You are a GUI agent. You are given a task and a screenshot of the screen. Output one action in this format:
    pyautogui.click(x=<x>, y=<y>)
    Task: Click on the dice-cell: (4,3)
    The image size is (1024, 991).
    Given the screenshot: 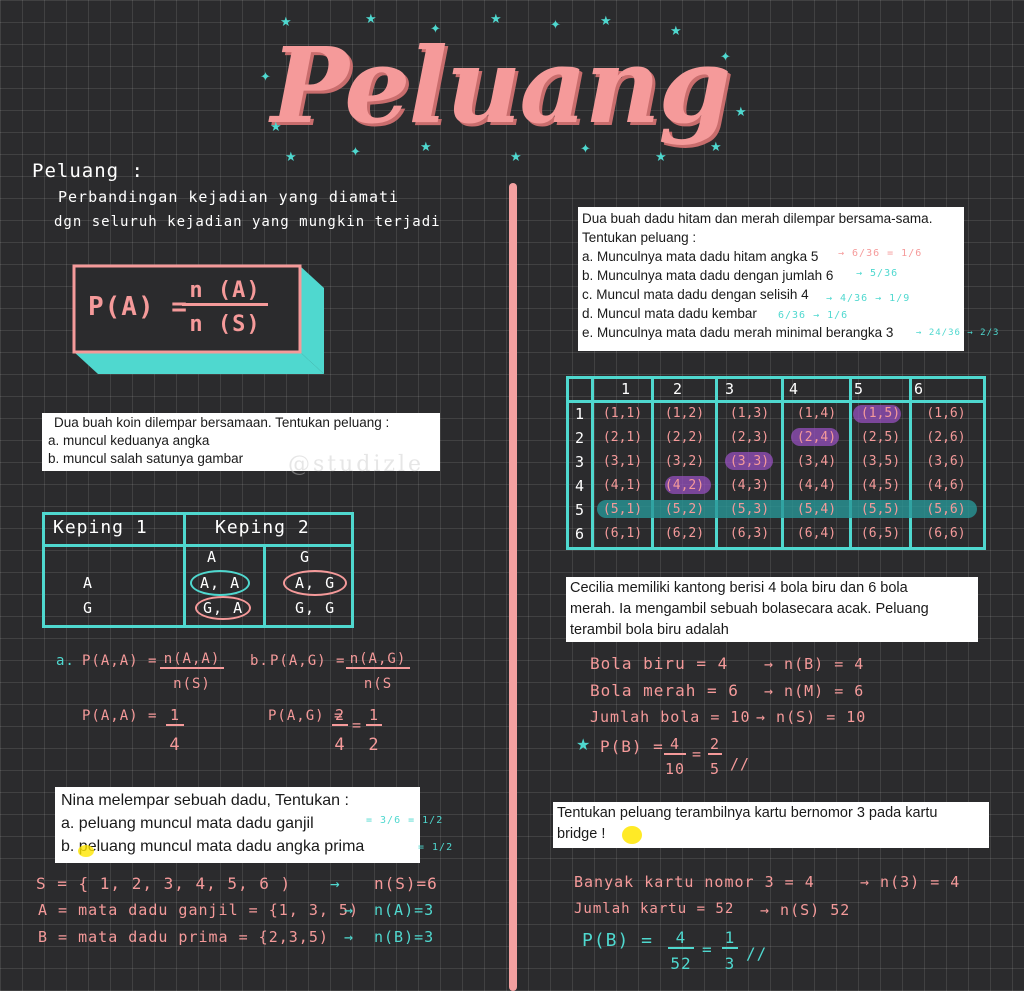 What is the action you would take?
    pyautogui.click(x=749, y=485)
    